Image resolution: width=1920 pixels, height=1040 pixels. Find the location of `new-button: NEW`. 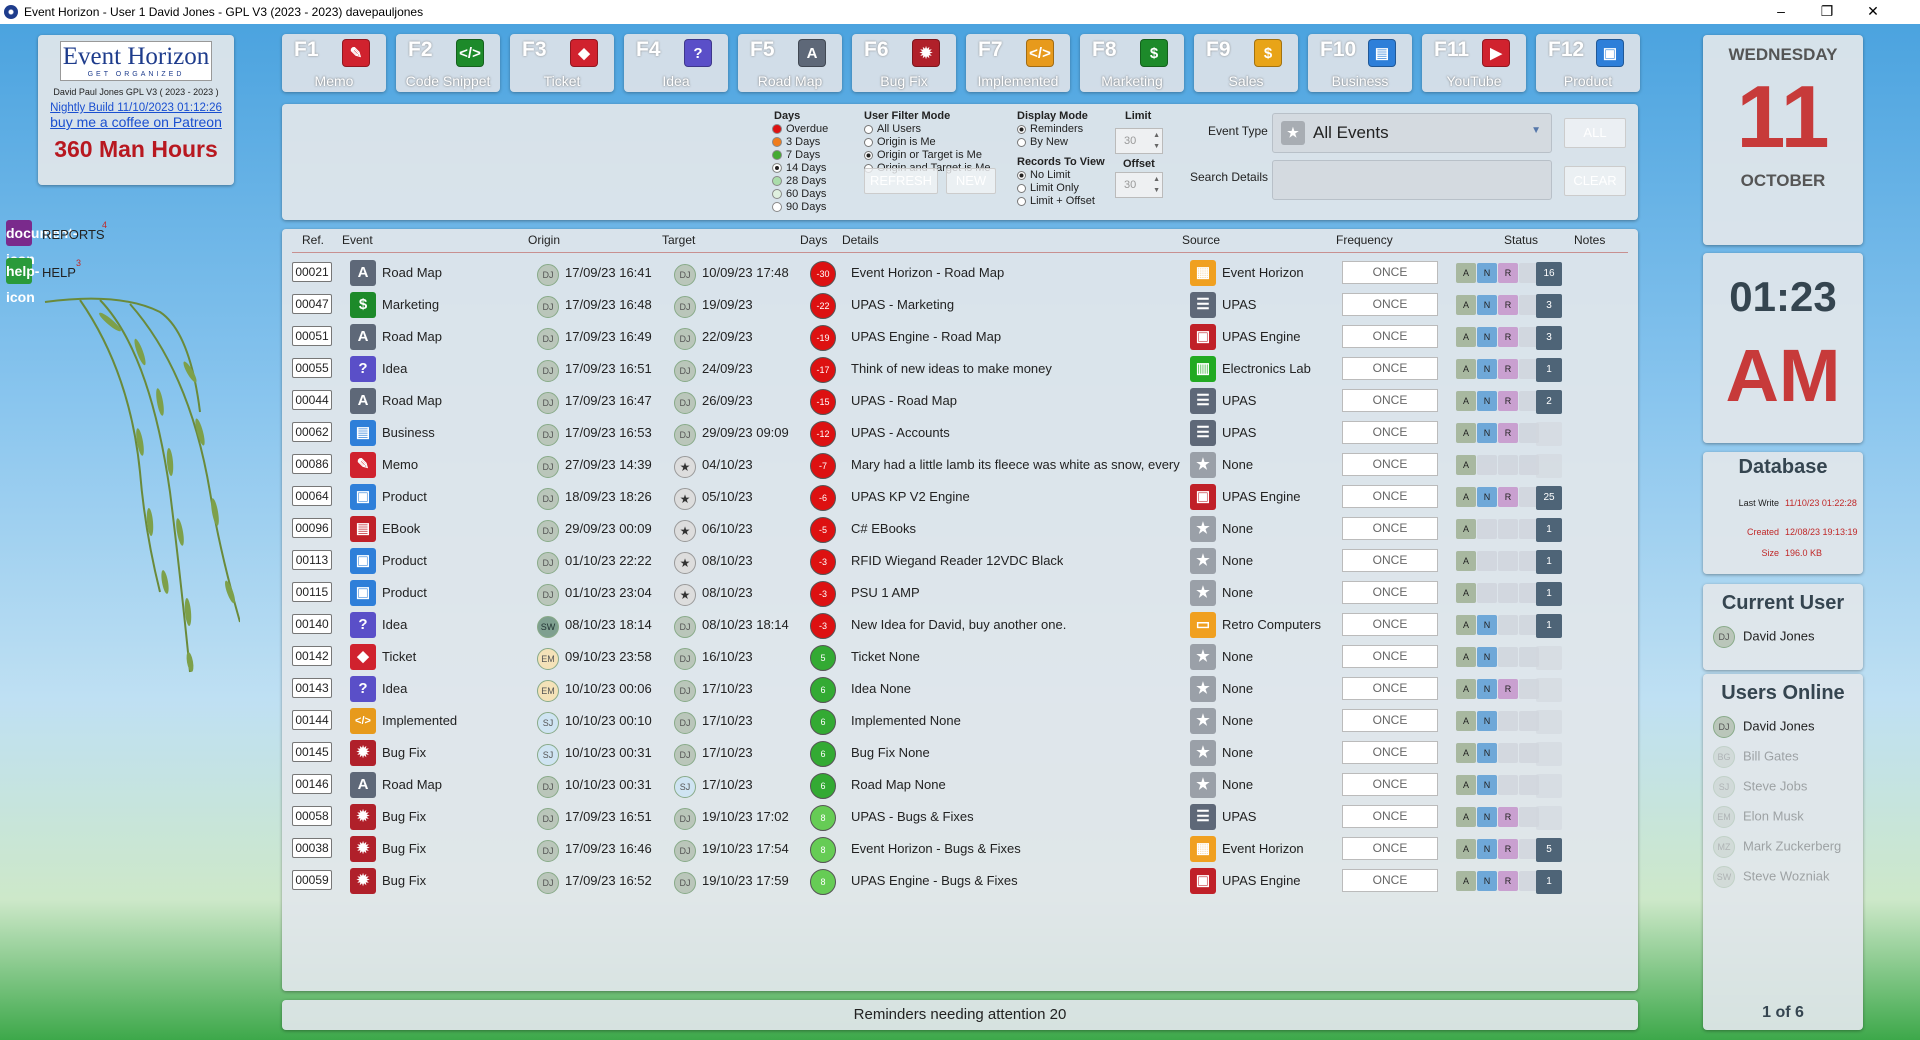

new-button: NEW is located at coordinates (971, 181).